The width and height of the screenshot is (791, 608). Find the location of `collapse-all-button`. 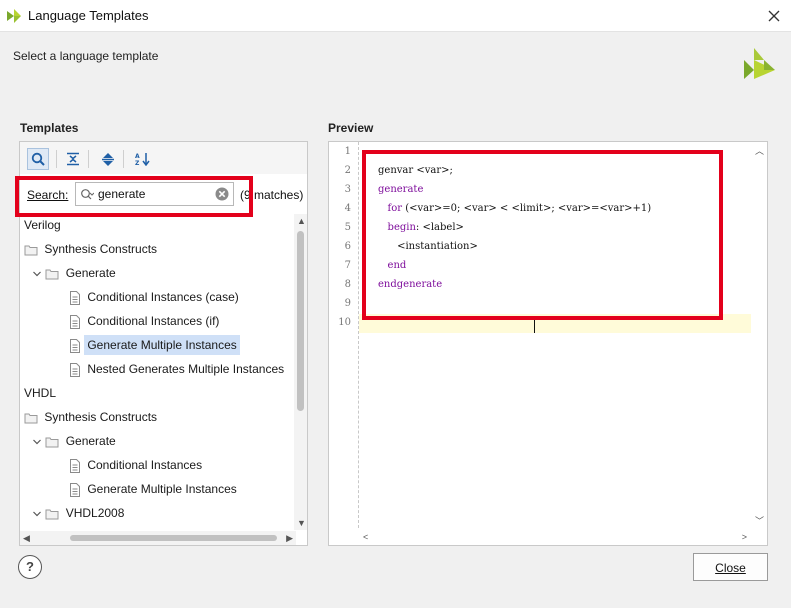

collapse-all-button is located at coordinates (73, 159).